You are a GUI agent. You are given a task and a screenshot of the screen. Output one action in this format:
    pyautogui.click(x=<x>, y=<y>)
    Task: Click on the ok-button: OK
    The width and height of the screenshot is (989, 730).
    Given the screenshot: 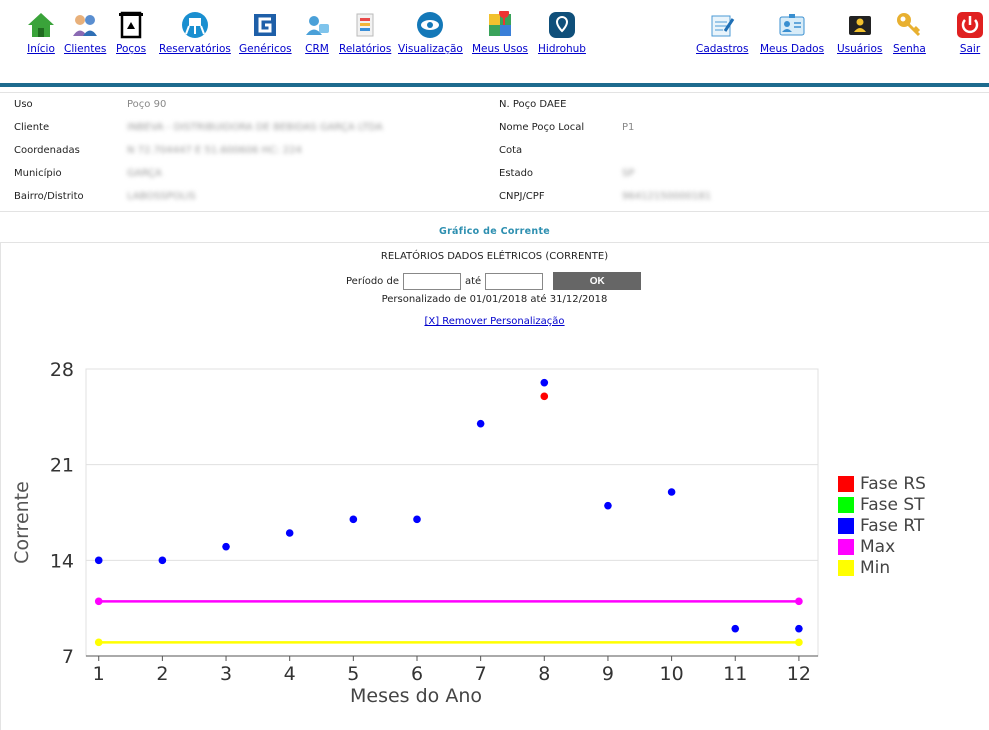 What is the action you would take?
    pyautogui.click(x=597, y=281)
    